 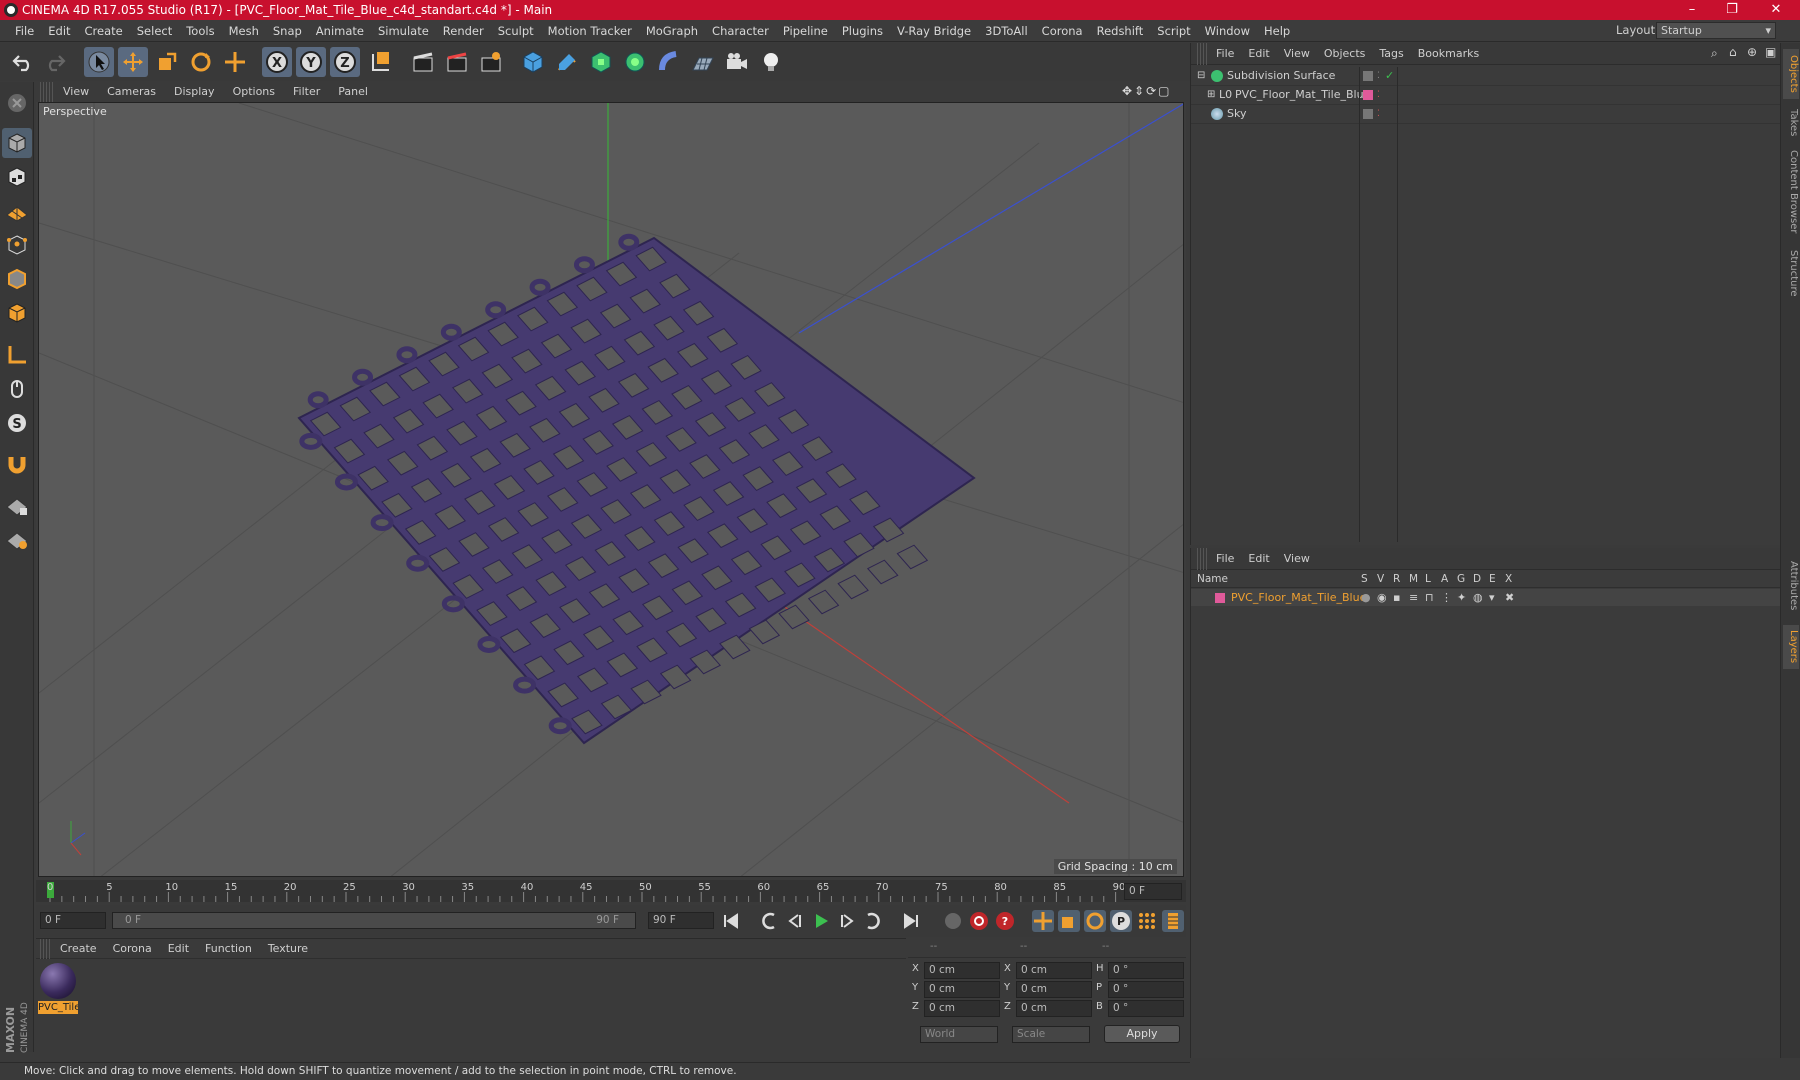 I want to click on next-frame-button, so click(x=847, y=921).